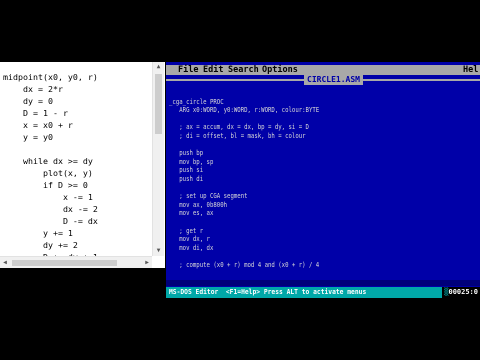 The image size is (480, 360). Describe the element at coordinates (33, 89) in the screenshot. I see `code-line: dx = 2*r` at that location.